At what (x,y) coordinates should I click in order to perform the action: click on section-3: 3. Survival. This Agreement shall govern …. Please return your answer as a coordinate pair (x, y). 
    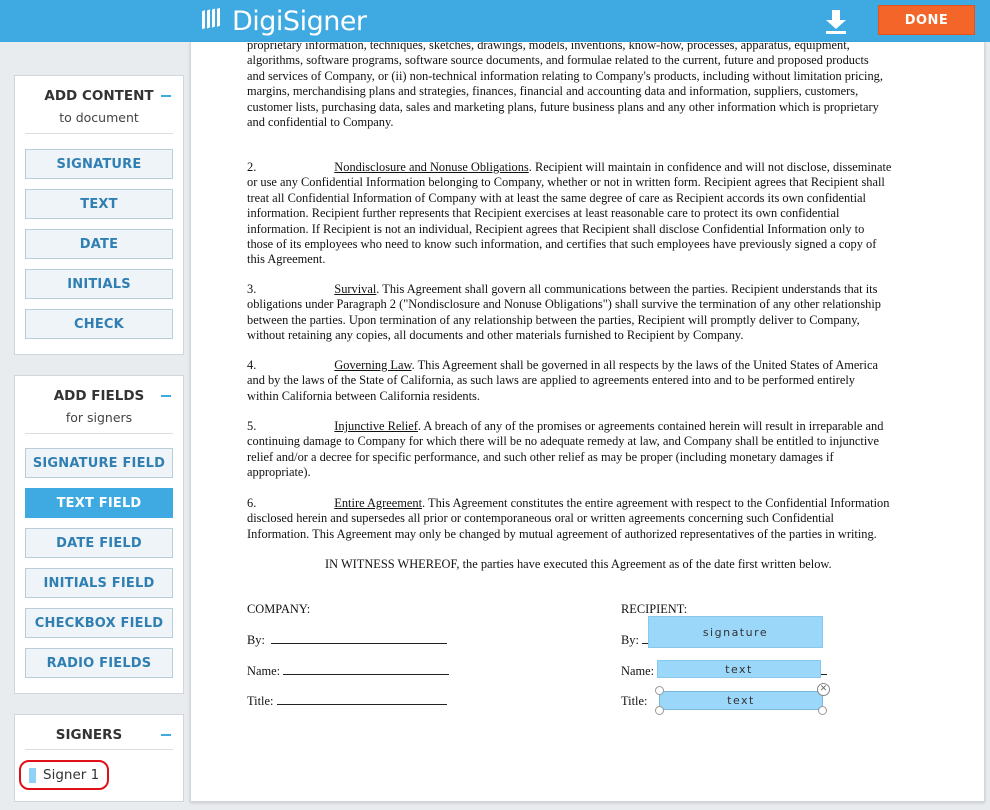
    Looking at the image, I should click on (564, 312).